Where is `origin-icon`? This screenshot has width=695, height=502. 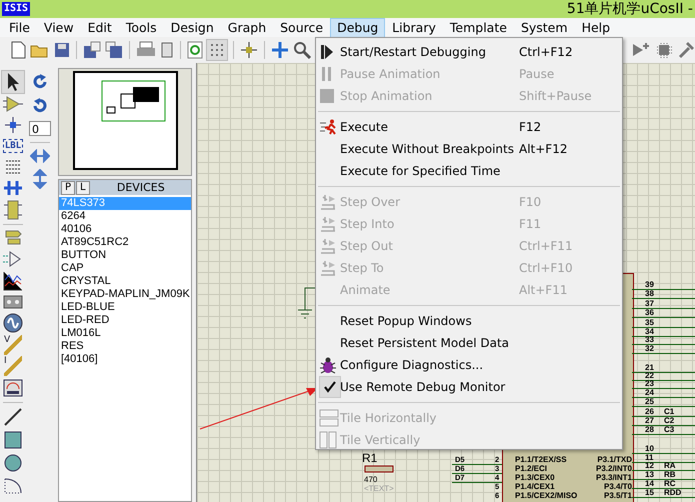 origin-icon is located at coordinates (249, 50).